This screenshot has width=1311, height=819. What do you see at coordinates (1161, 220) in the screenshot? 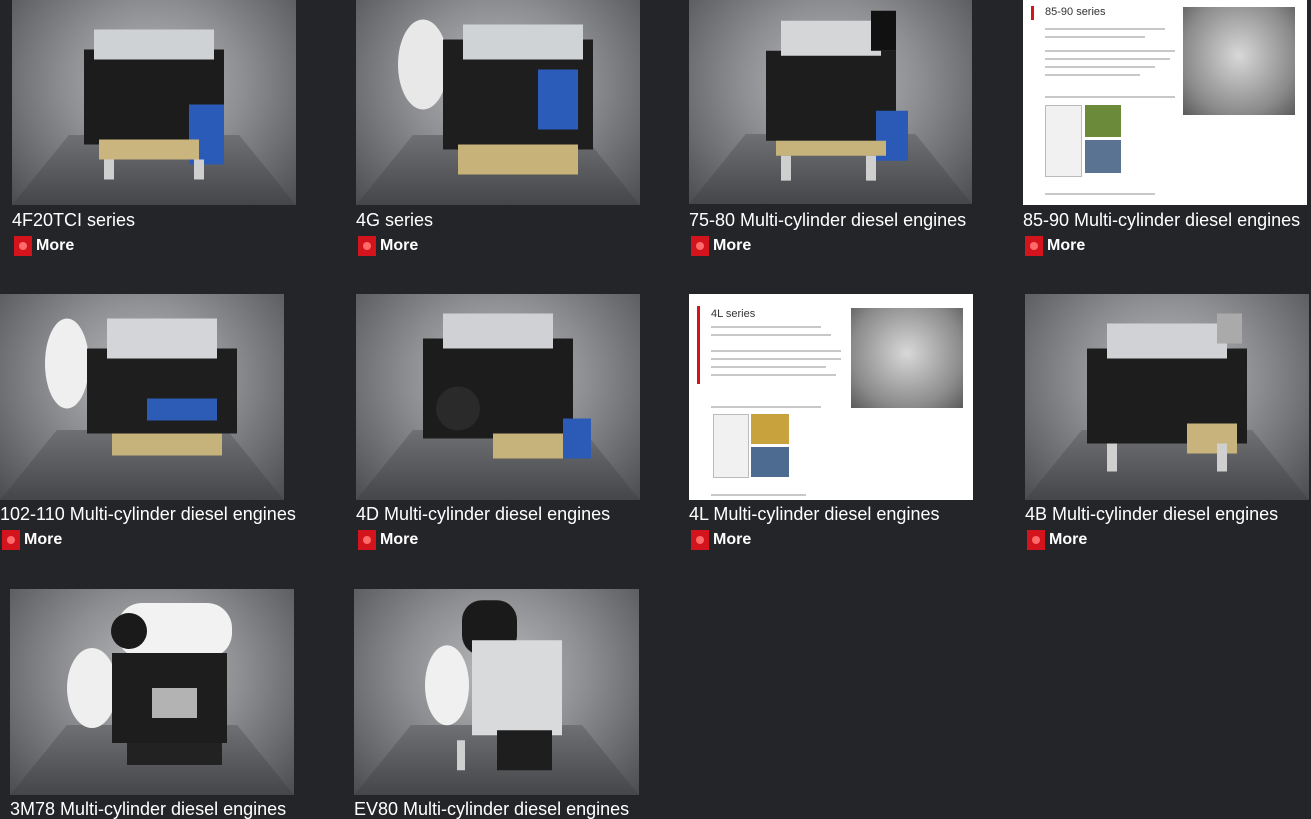
I see `product-title: 85-90 Multi-cylinder diesel engines` at bounding box center [1161, 220].